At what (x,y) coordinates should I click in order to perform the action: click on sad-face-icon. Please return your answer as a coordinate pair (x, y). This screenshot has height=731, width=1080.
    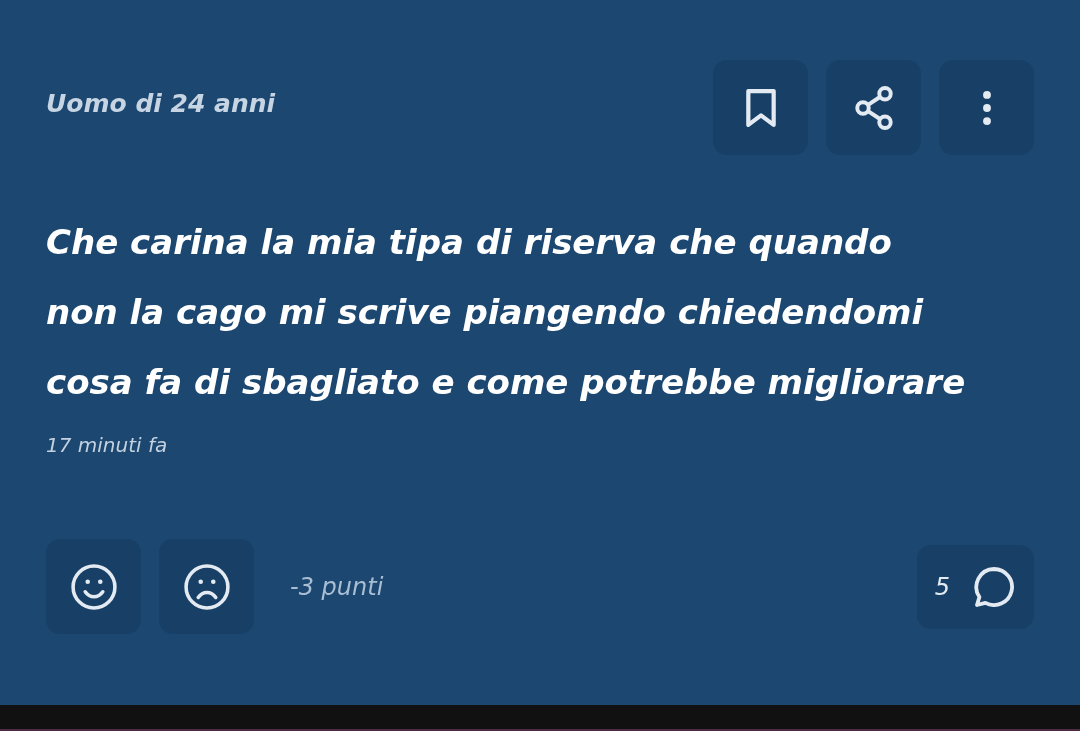
    Looking at the image, I should click on (206, 586).